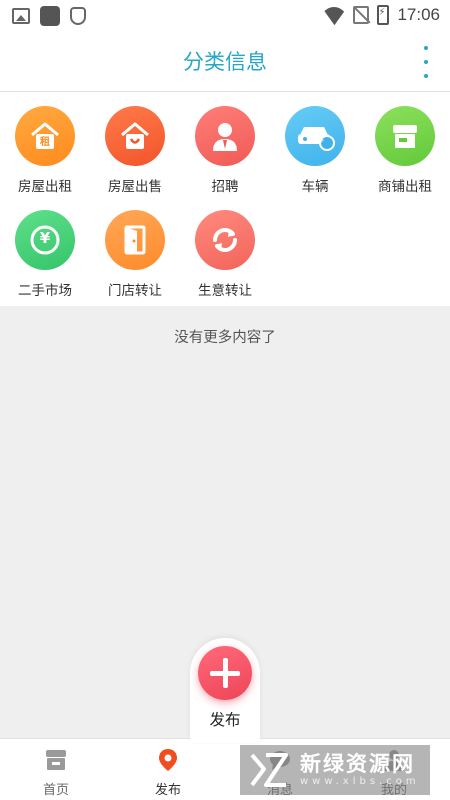  What do you see at coordinates (21, 16) in the screenshot?
I see `image-icon` at bounding box center [21, 16].